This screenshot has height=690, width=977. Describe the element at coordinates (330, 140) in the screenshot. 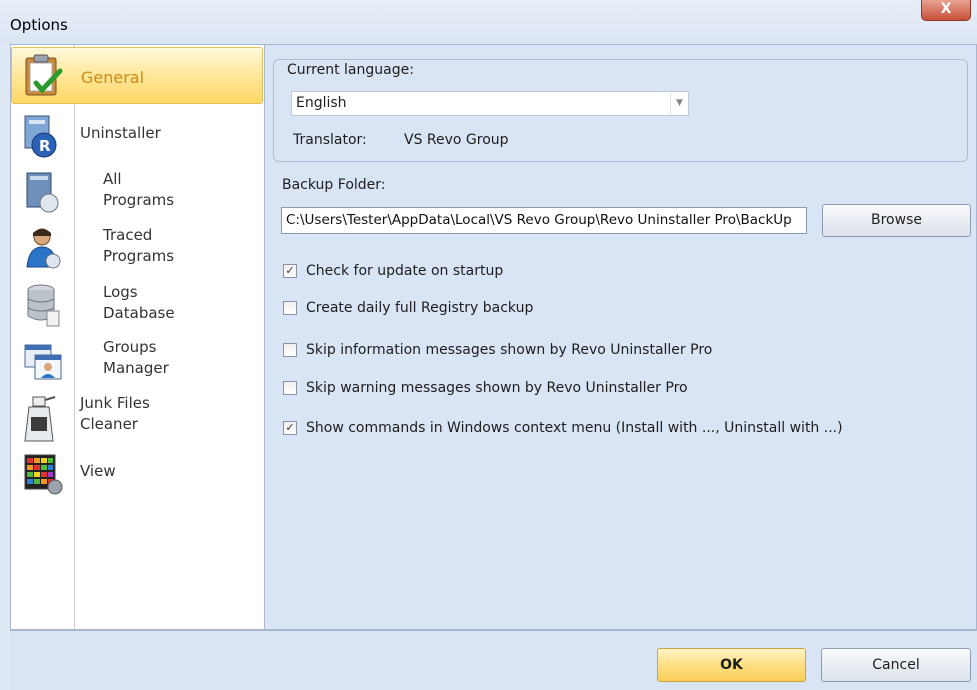

I see `translator-label: Translator:` at that location.